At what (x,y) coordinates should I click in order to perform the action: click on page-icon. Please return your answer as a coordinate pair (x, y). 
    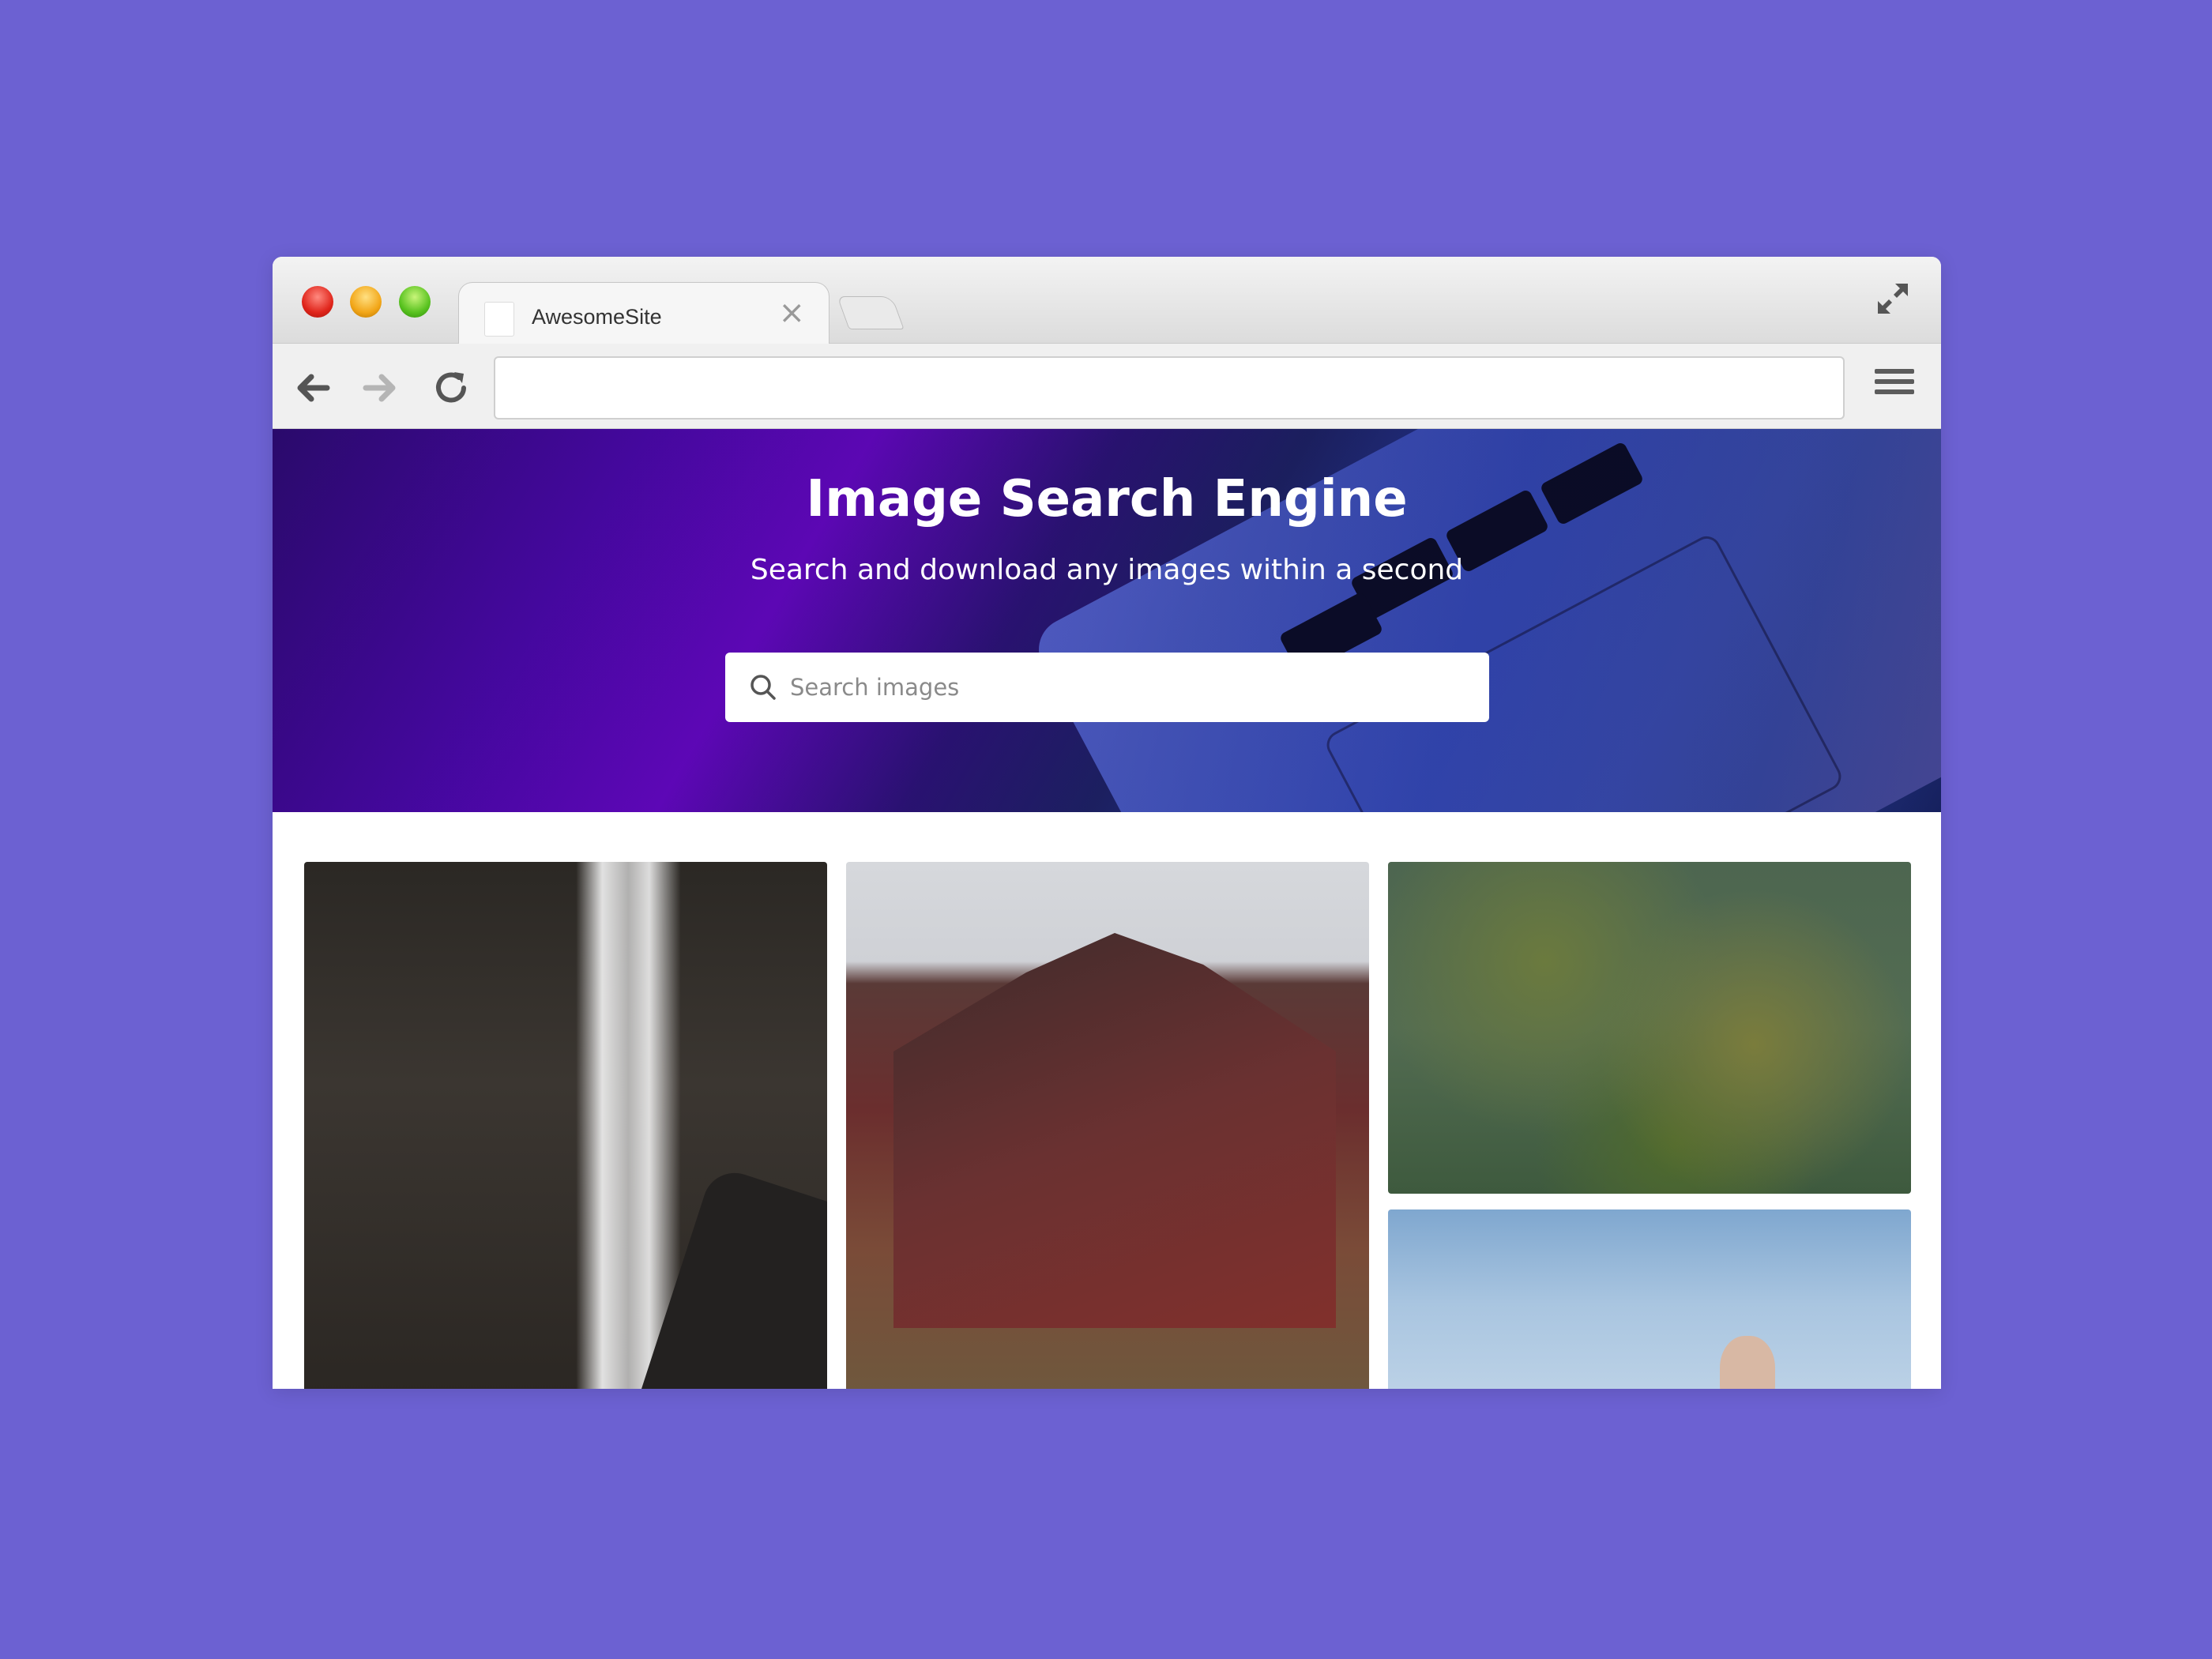
    Looking at the image, I should click on (499, 319).